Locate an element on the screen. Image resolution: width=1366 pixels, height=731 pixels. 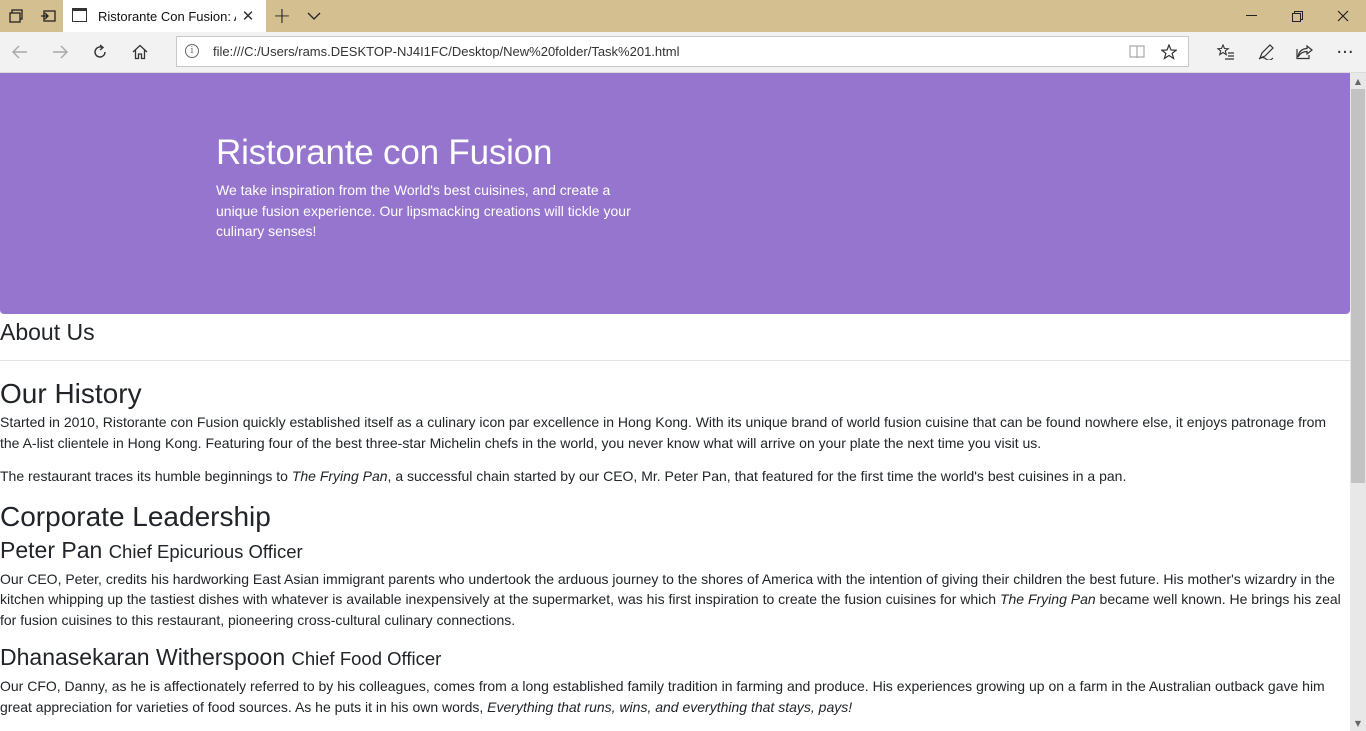
chevron-down-icon is located at coordinates (314, 16).